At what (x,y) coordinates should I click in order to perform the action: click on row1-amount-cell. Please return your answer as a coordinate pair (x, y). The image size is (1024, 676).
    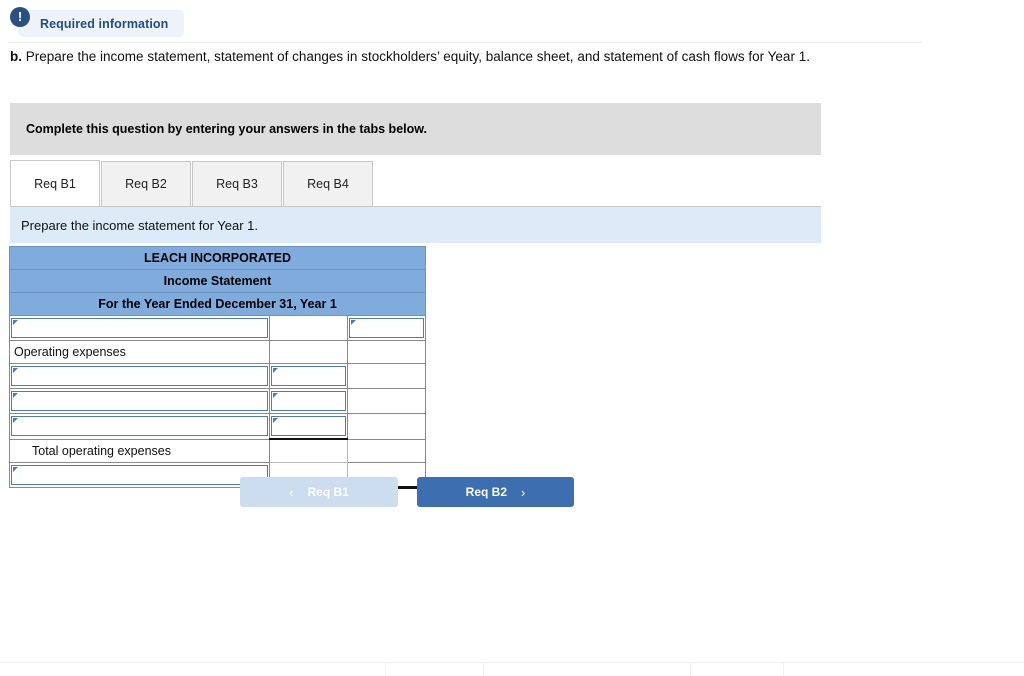
    Looking at the image, I should click on (386, 328).